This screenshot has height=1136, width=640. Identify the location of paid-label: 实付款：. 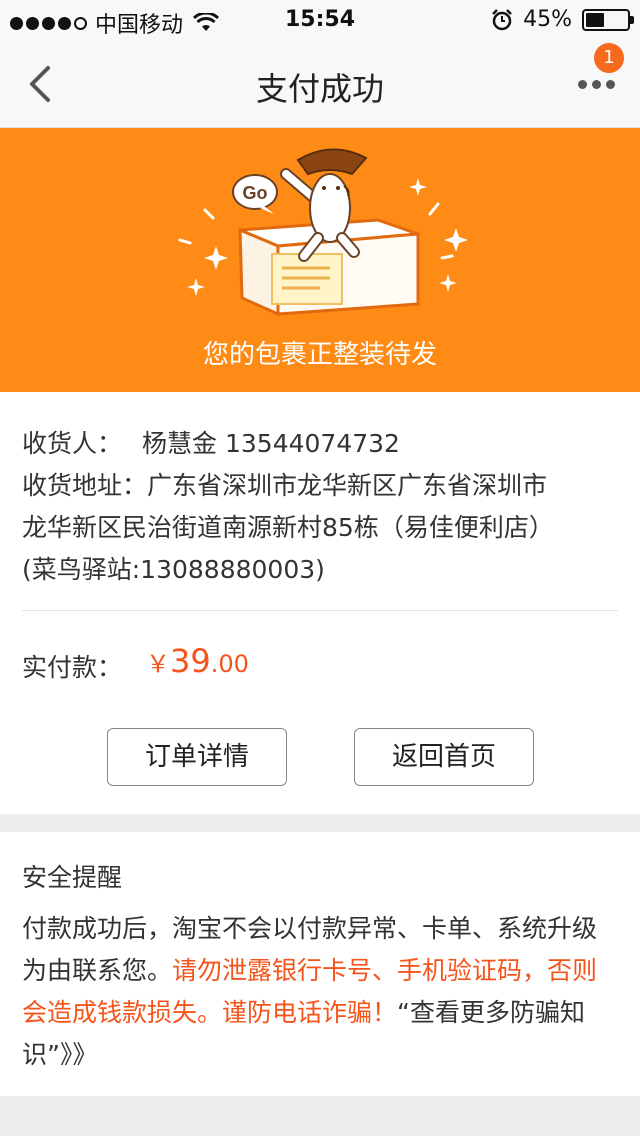
(72, 667).